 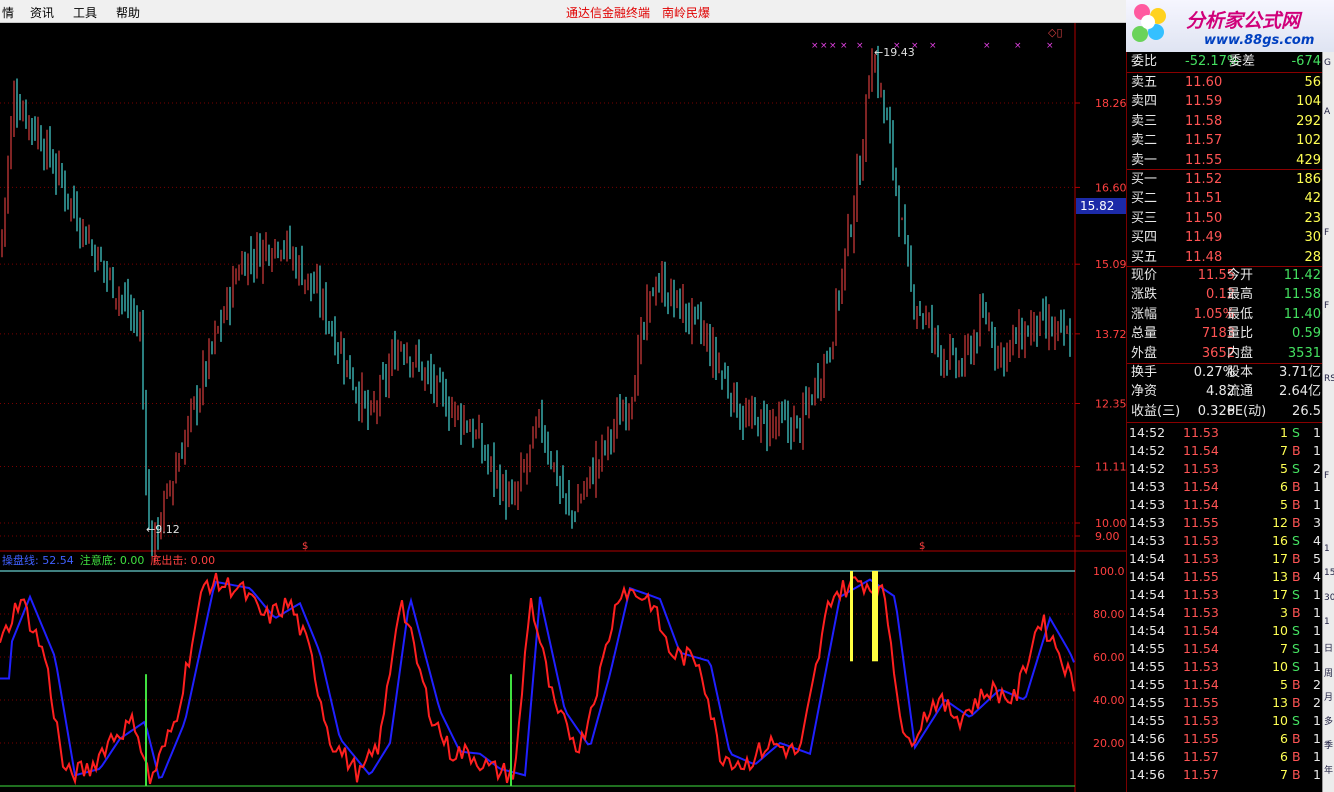 What do you see at coordinates (1225, 391) in the screenshot?
I see `fund-row: 净资 4.82 流通 2.64亿` at bounding box center [1225, 391].